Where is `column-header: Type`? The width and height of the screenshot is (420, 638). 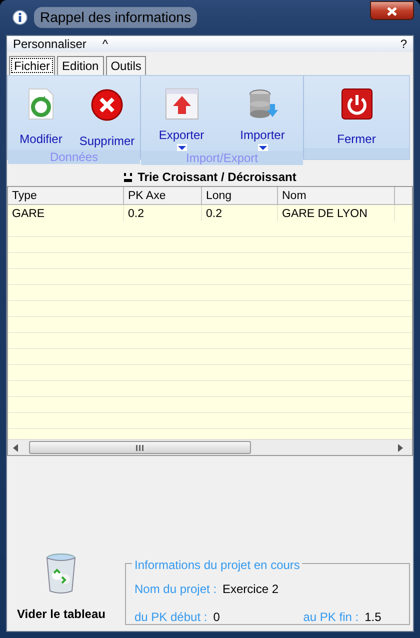 column-header: Type is located at coordinates (66, 195).